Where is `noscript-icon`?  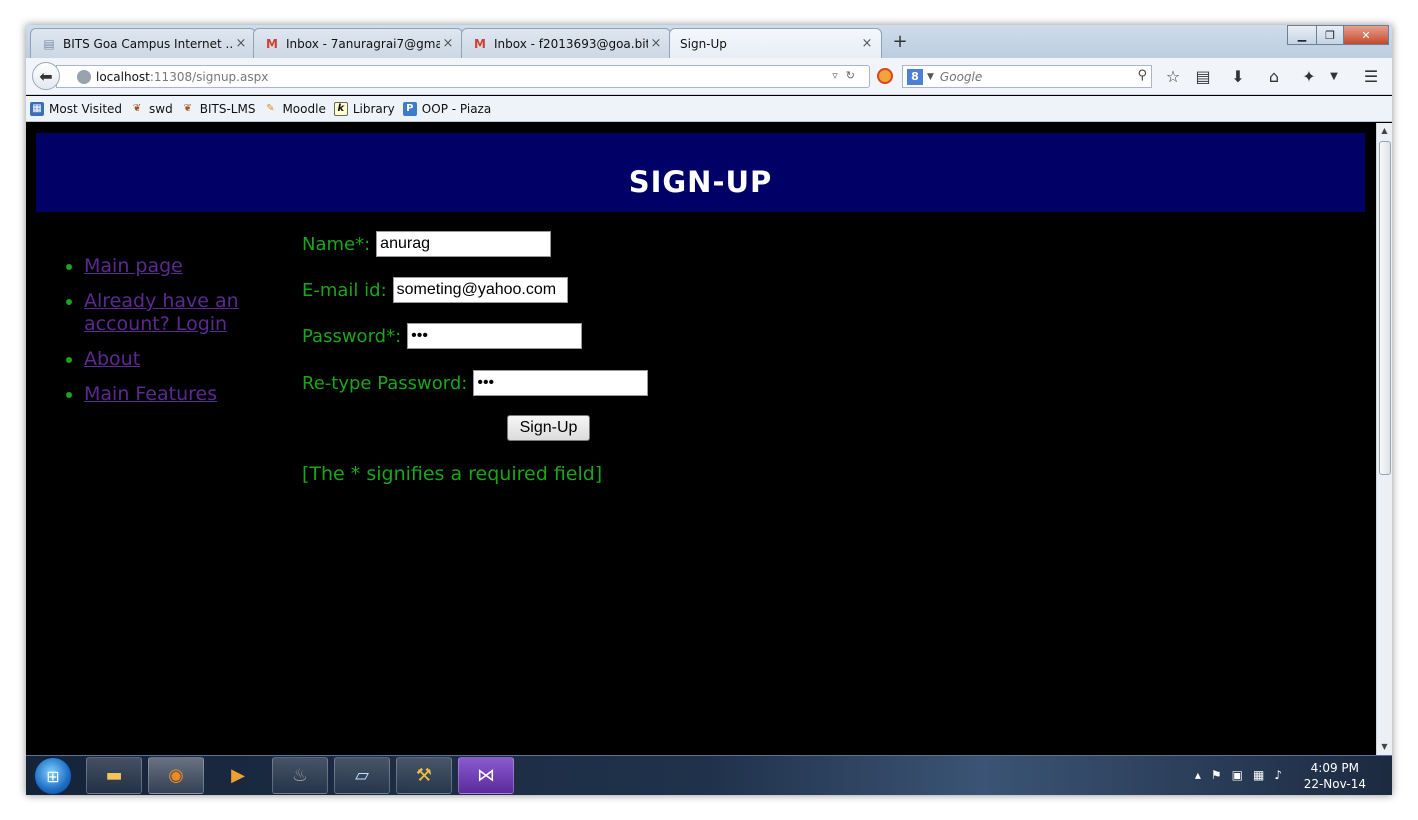 noscript-icon is located at coordinates (885, 76).